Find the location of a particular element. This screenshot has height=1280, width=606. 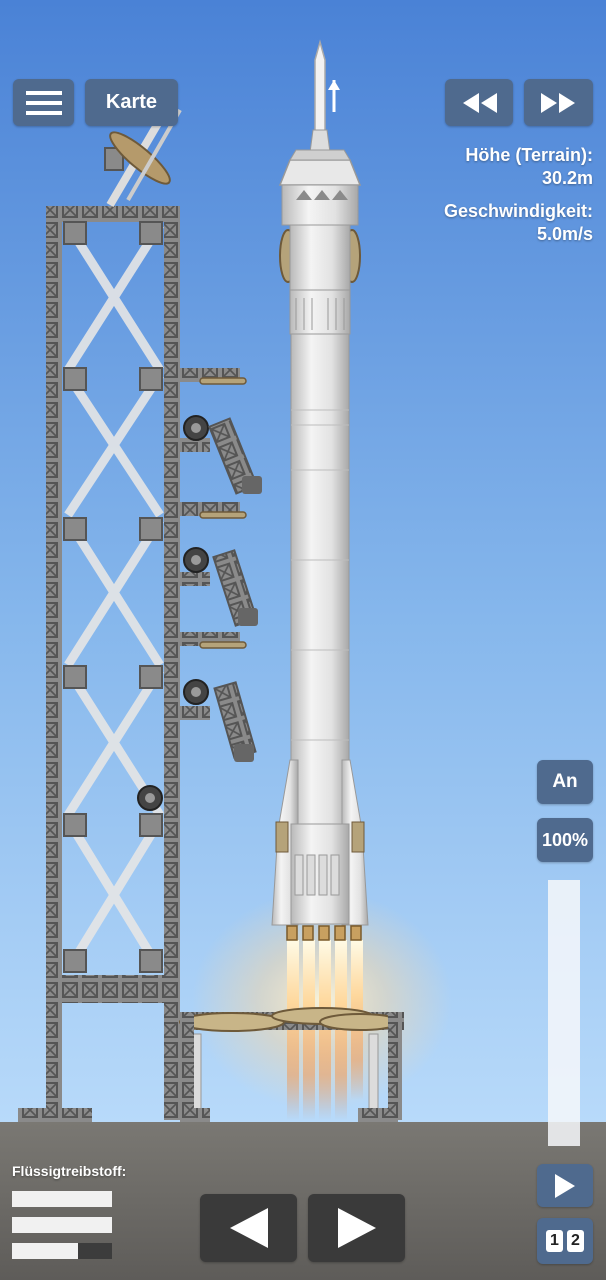

hamburger-menu-icon is located at coordinates (43, 103).